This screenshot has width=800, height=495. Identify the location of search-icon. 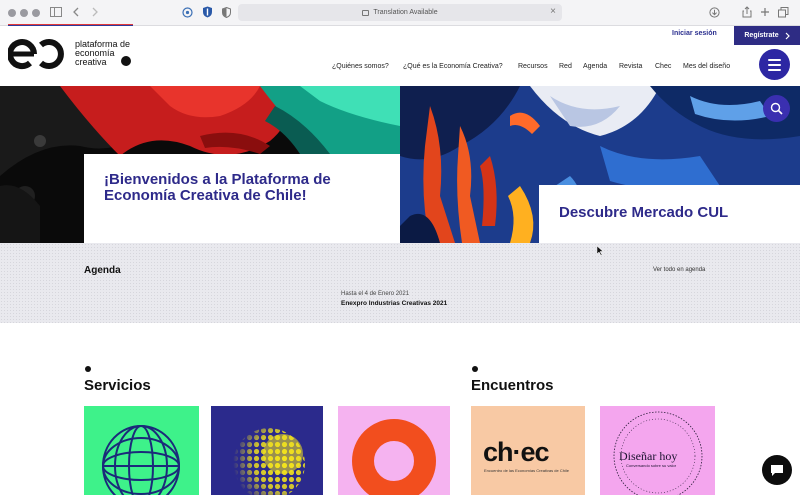
(776, 108).